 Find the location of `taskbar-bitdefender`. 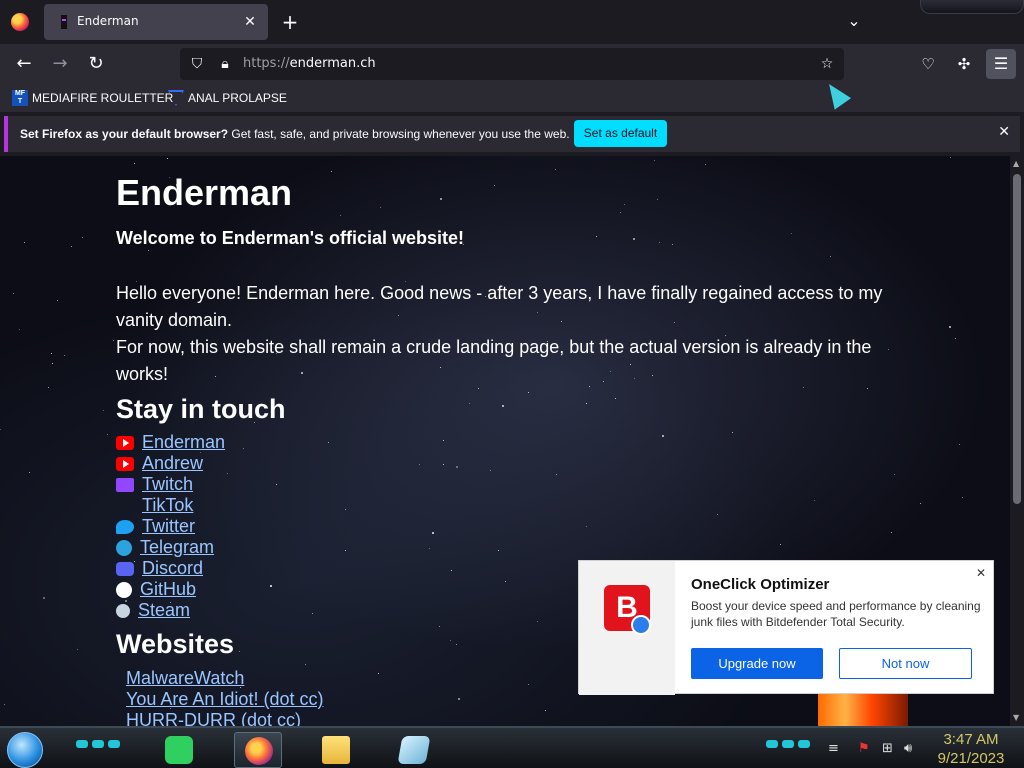

taskbar-bitdefender is located at coordinates (414, 750).